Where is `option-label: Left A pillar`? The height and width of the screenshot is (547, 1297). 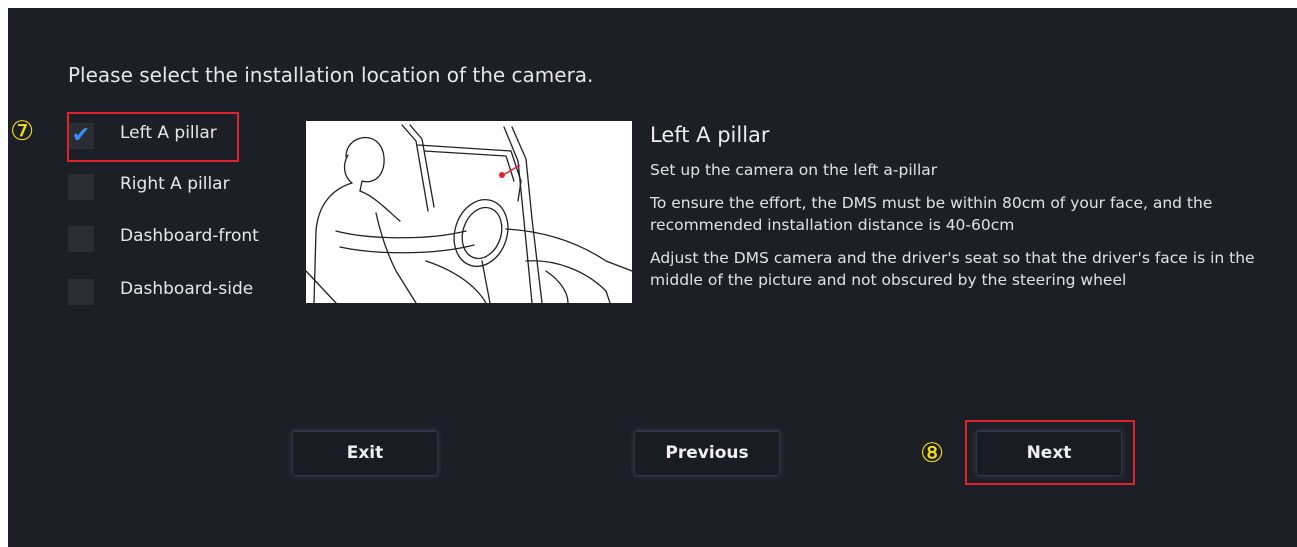
option-label: Left A pillar is located at coordinates (168, 133).